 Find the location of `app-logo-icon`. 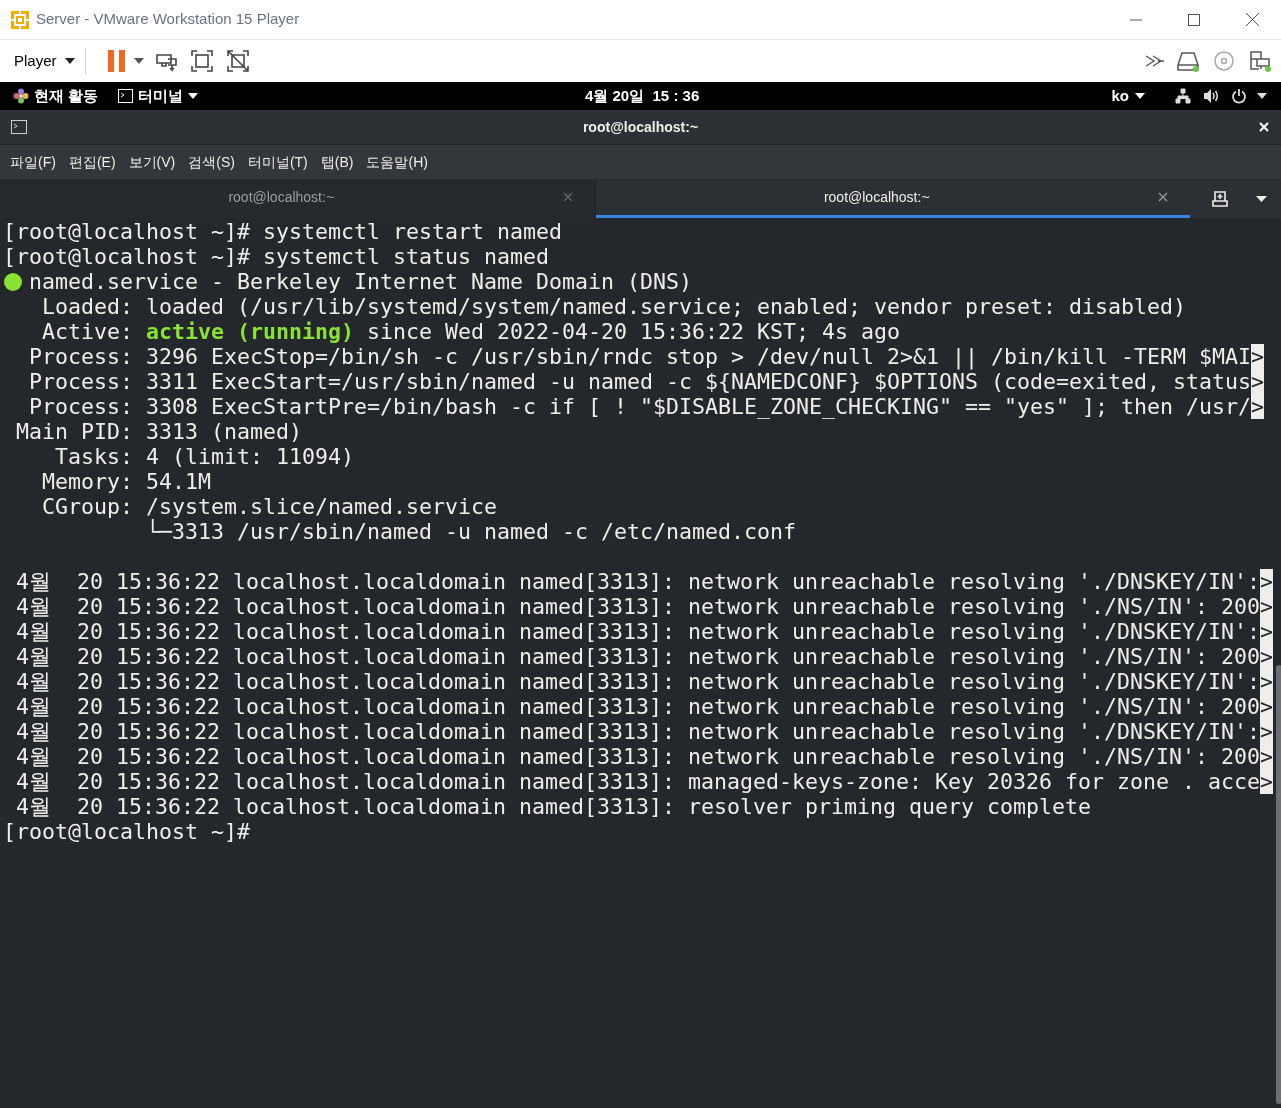

app-logo-icon is located at coordinates (20, 19).